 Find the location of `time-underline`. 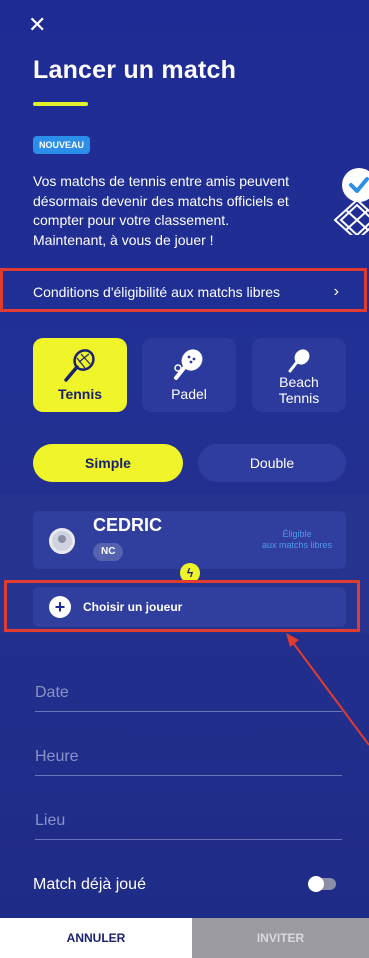

time-underline is located at coordinates (188, 775).